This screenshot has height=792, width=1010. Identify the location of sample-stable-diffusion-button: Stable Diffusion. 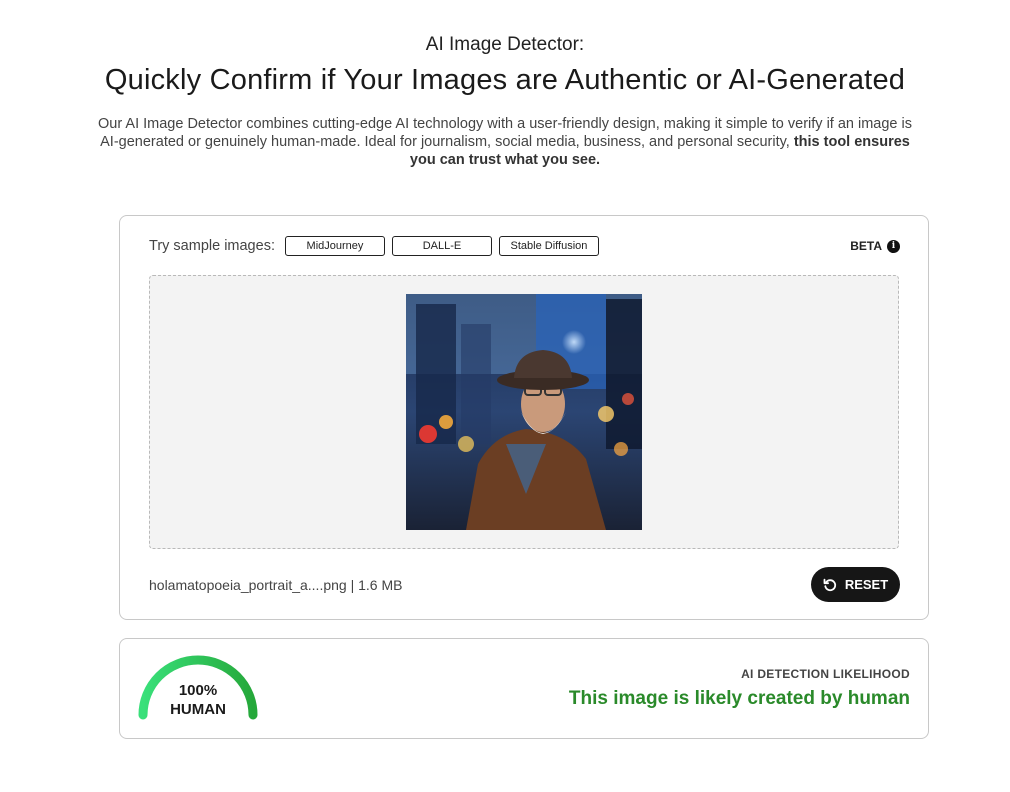
(548, 246).